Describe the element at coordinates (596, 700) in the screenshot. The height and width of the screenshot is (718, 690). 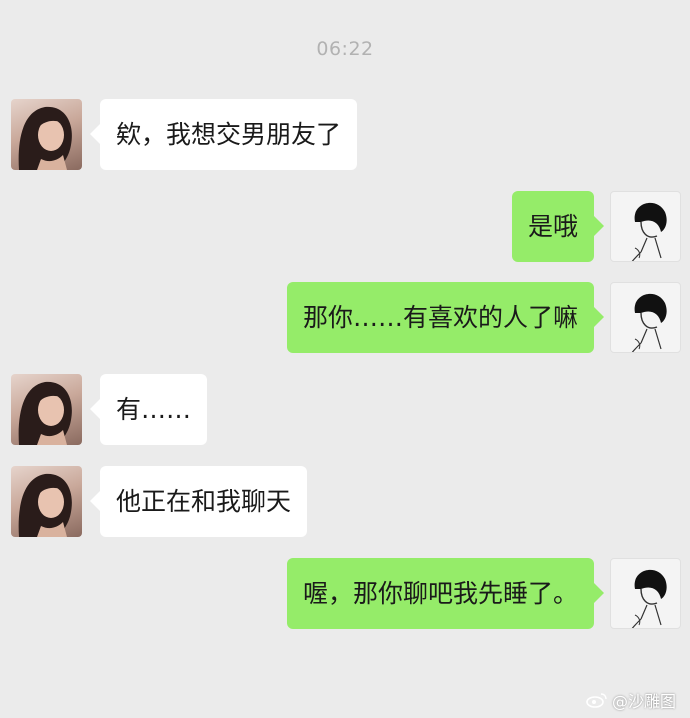
I see `weibo-icon` at that location.